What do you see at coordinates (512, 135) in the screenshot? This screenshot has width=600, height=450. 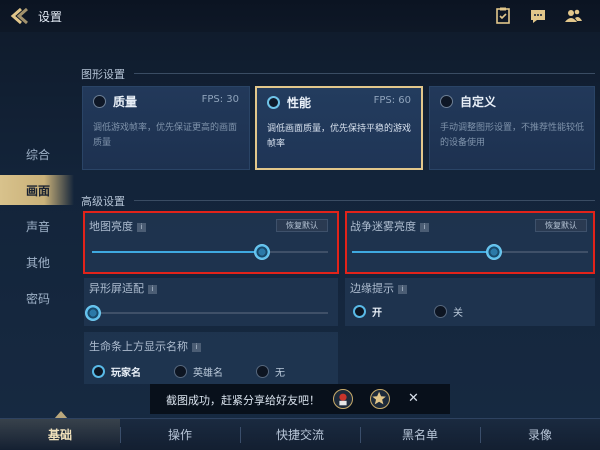 I see `option-description: 手动调整图形设置，不推荐性能较低的设备使用` at bounding box center [512, 135].